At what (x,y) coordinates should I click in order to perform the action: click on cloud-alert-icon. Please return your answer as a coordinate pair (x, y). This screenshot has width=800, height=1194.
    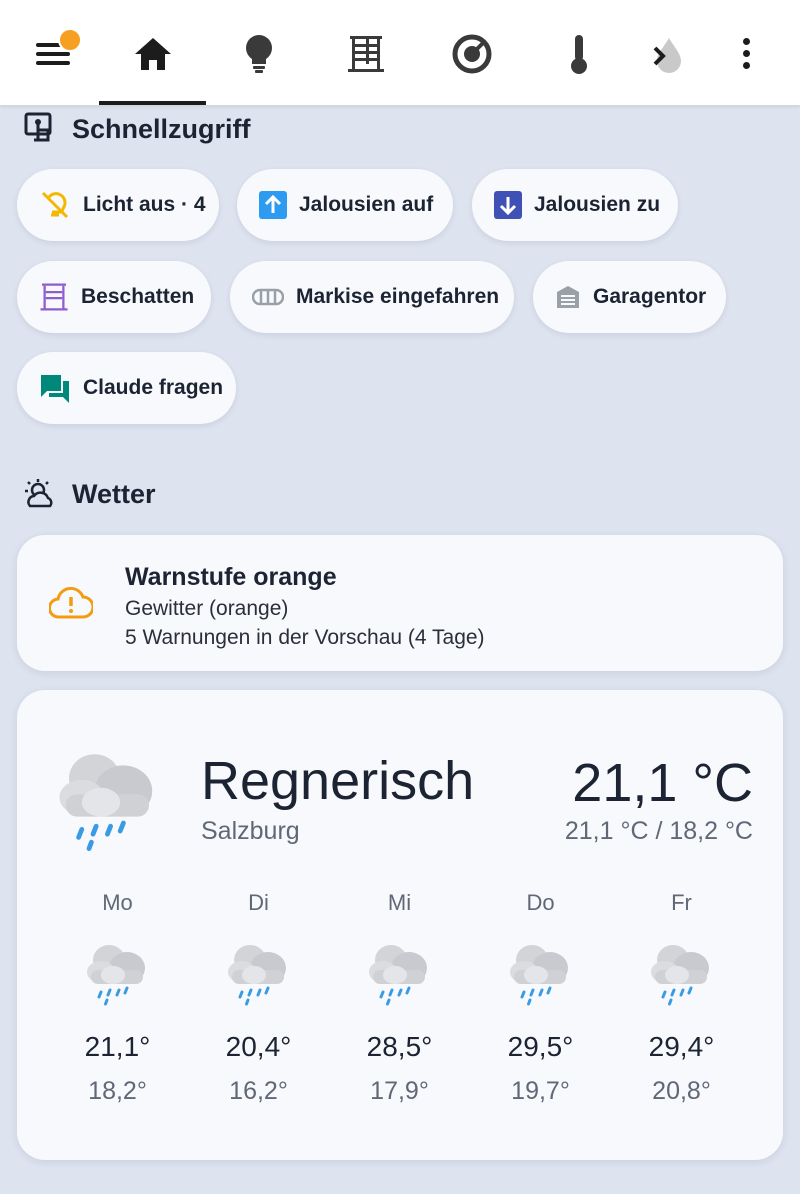
    Looking at the image, I should click on (71, 603).